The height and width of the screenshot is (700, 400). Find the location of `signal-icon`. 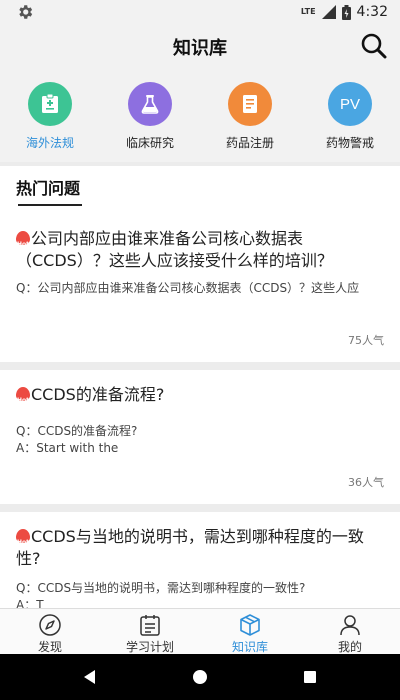

signal-icon is located at coordinates (328, 12).